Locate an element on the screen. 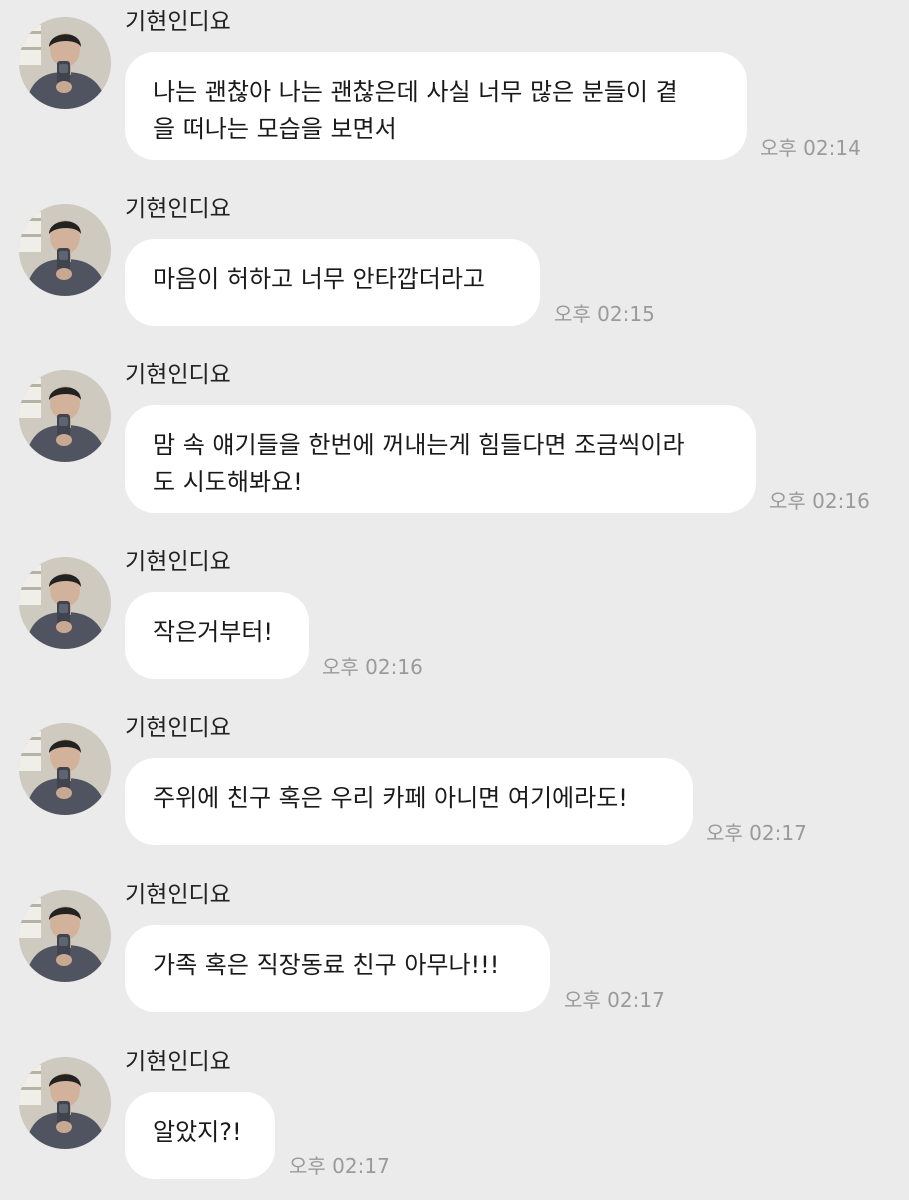  message-bubble: 맘 속 얘기들을 한번에 꺼내는게 힘들다면 조금씩이라 도 시도해봐요! is located at coordinates (440, 459).